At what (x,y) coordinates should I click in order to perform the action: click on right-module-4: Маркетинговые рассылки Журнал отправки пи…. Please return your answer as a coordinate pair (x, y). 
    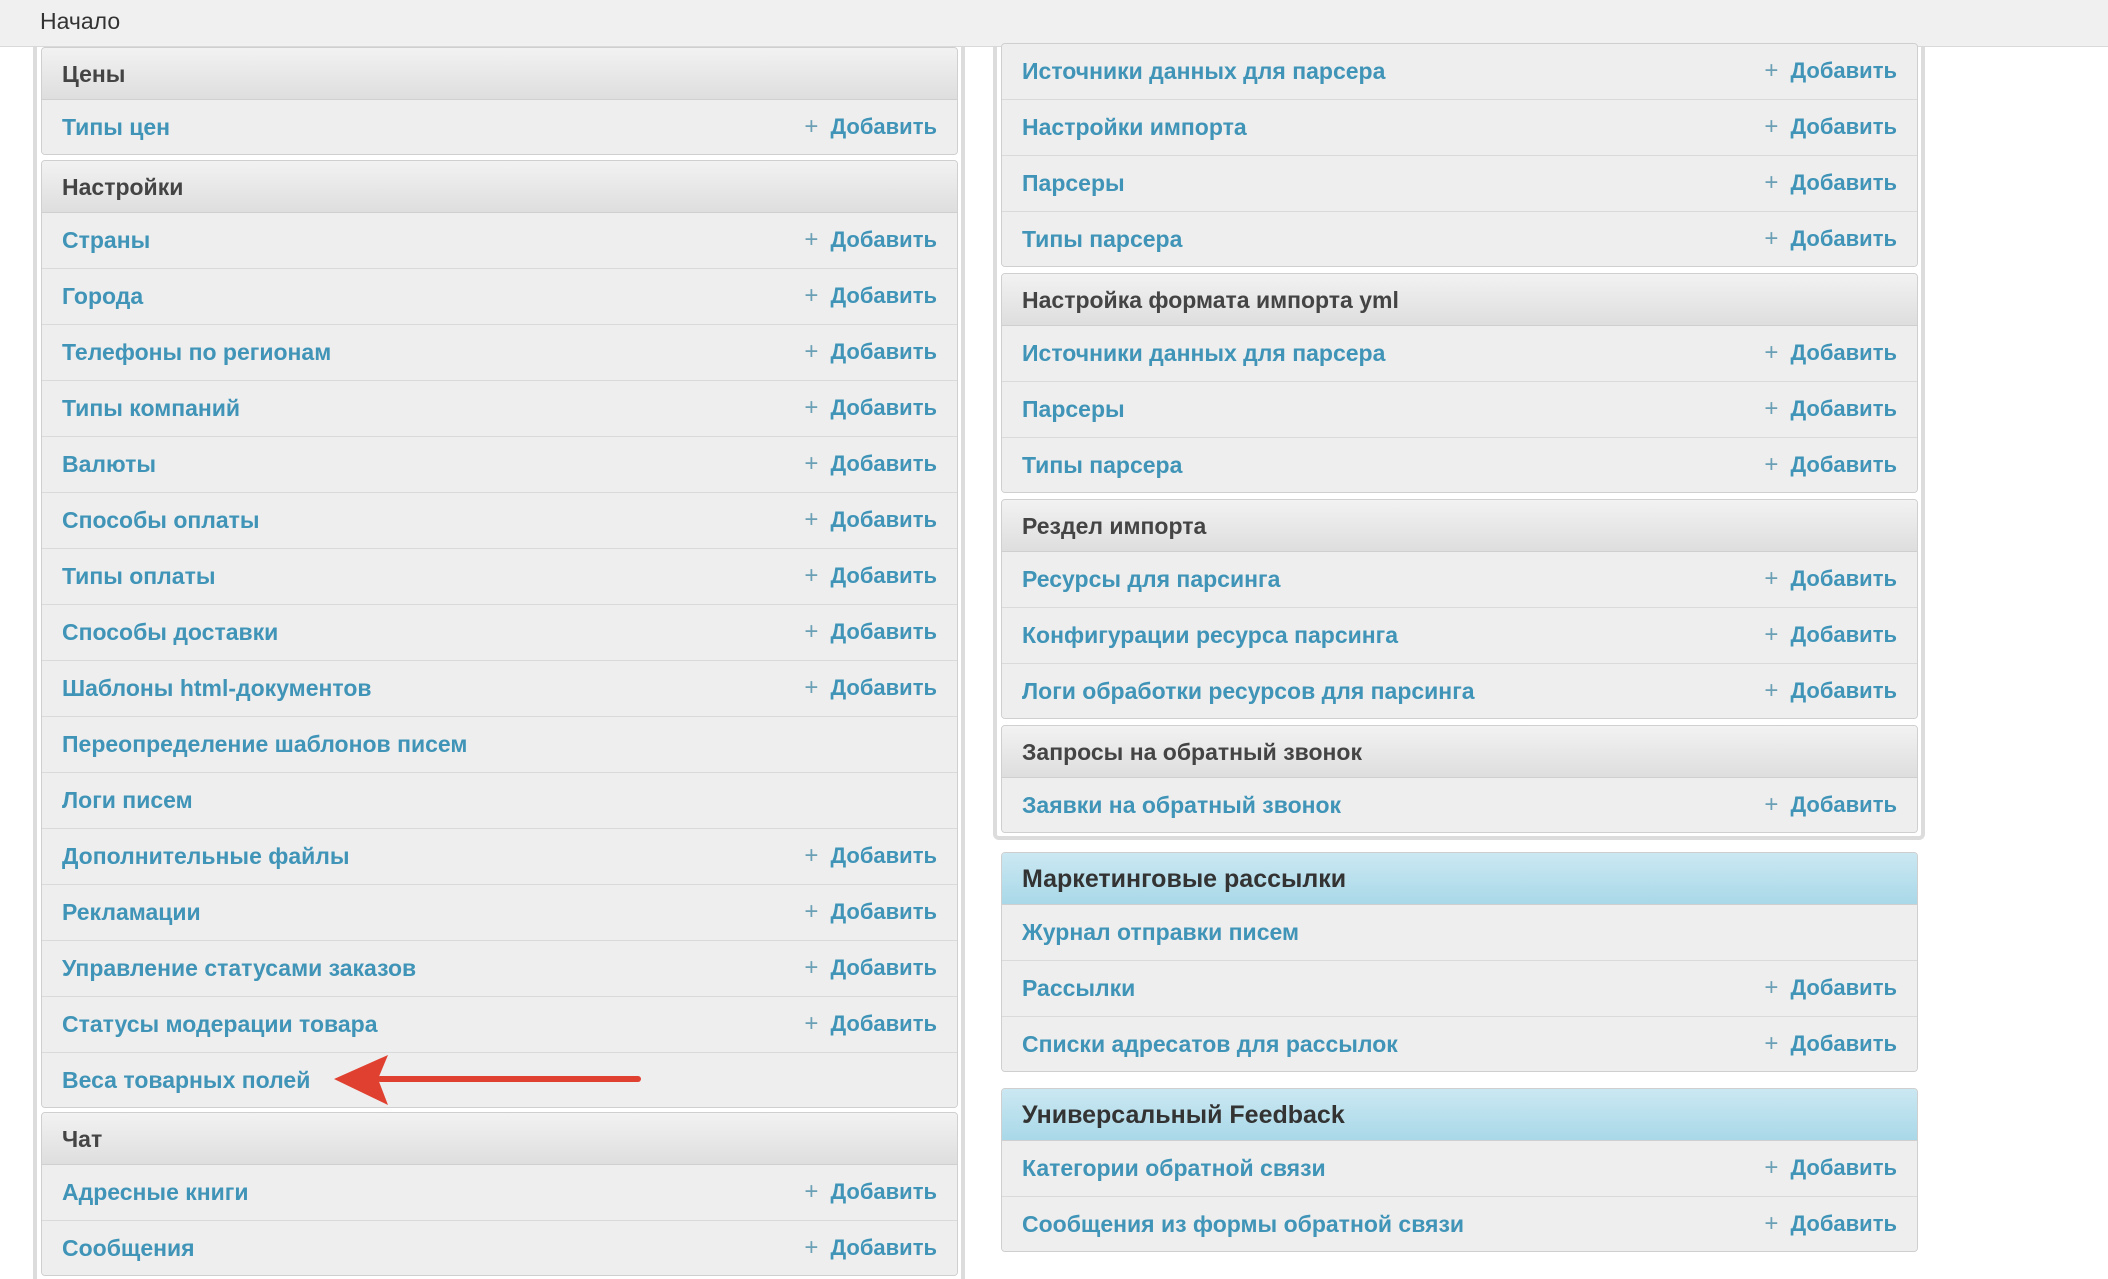
    Looking at the image, I should click on (1459, 962).